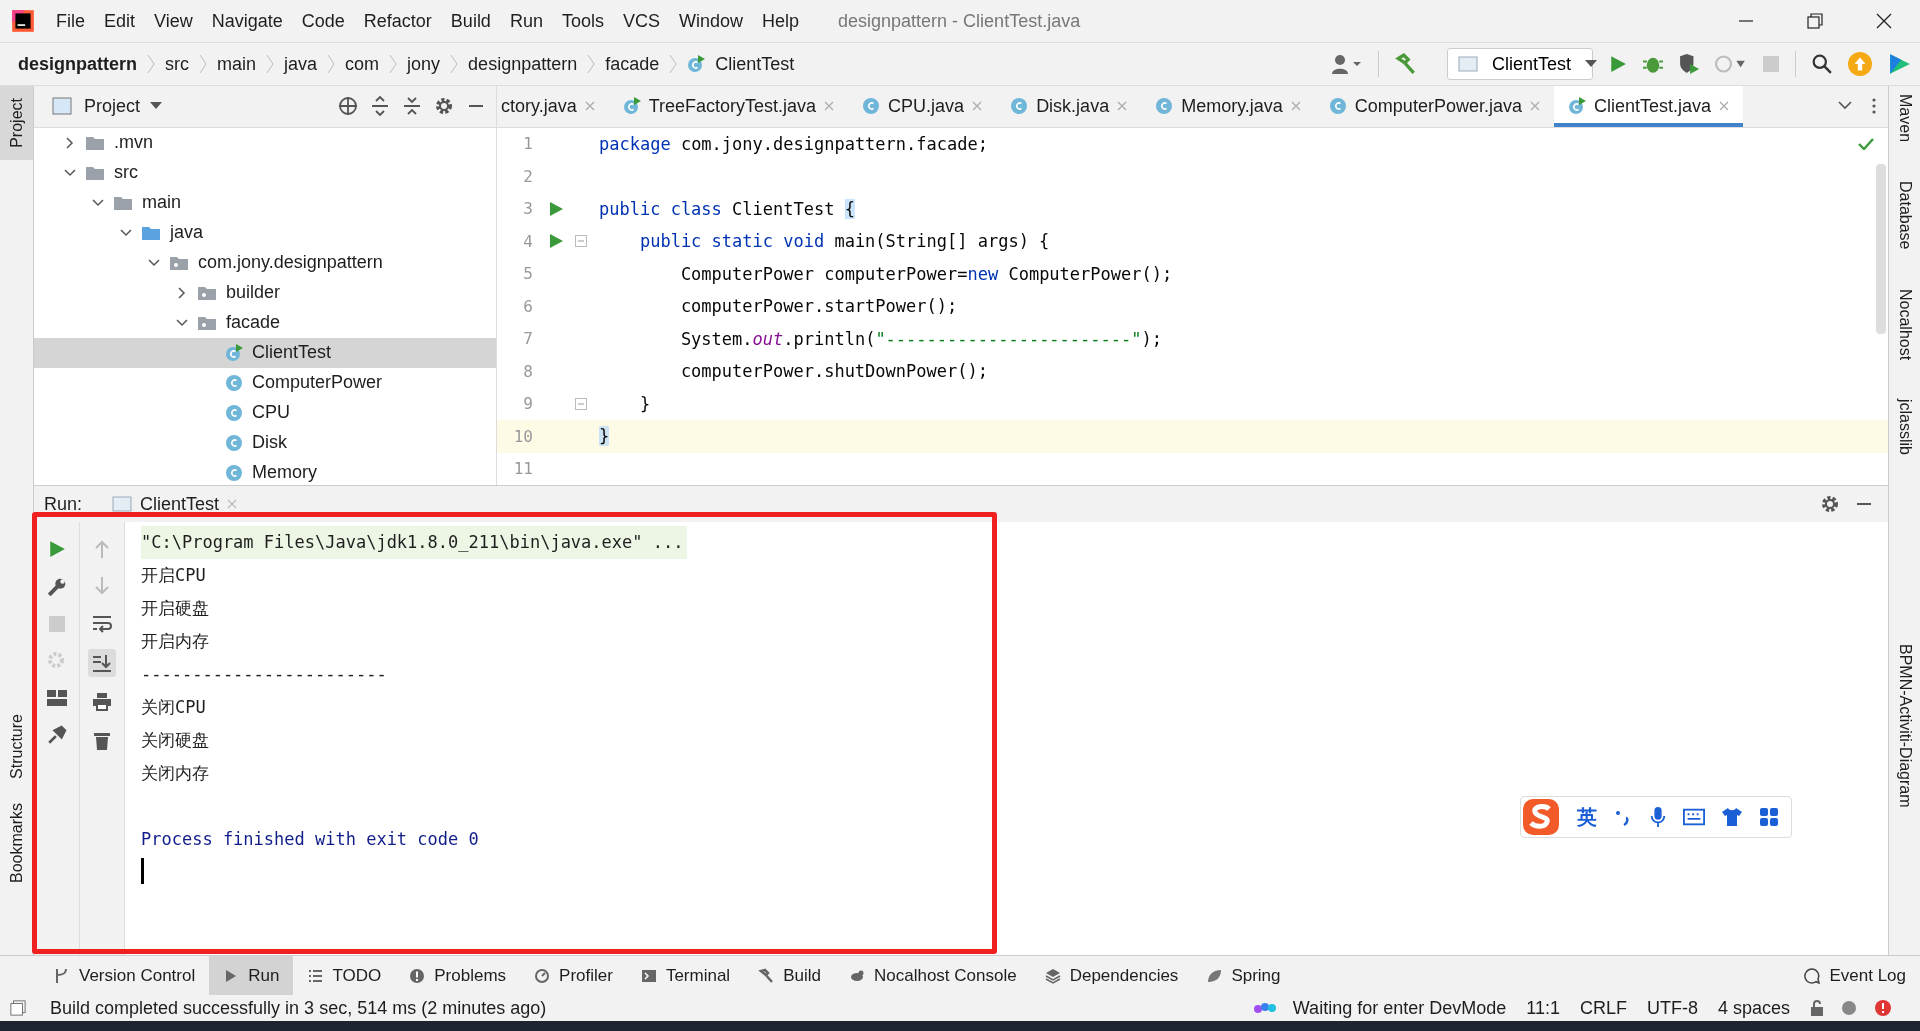  Describe the element at coordinates (641, 21) in the screenshot. I see `menu-item: VCS` at that location.